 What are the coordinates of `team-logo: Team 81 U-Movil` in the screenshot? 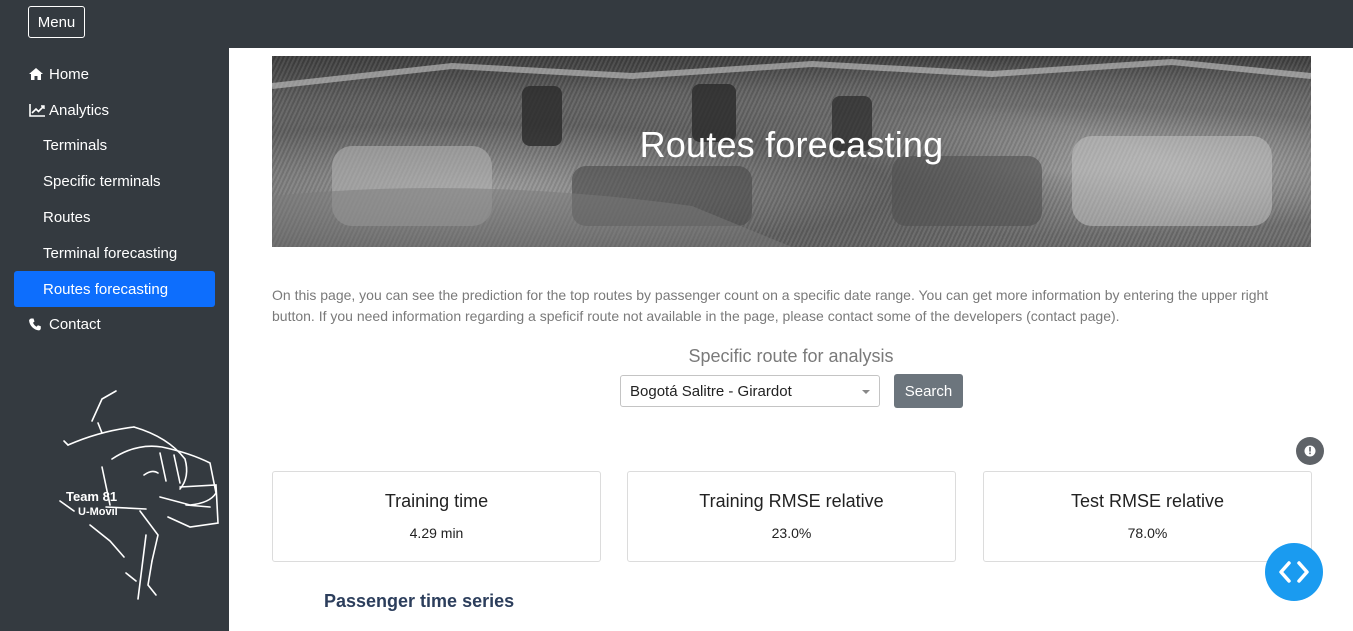 It's located at (135, 497).